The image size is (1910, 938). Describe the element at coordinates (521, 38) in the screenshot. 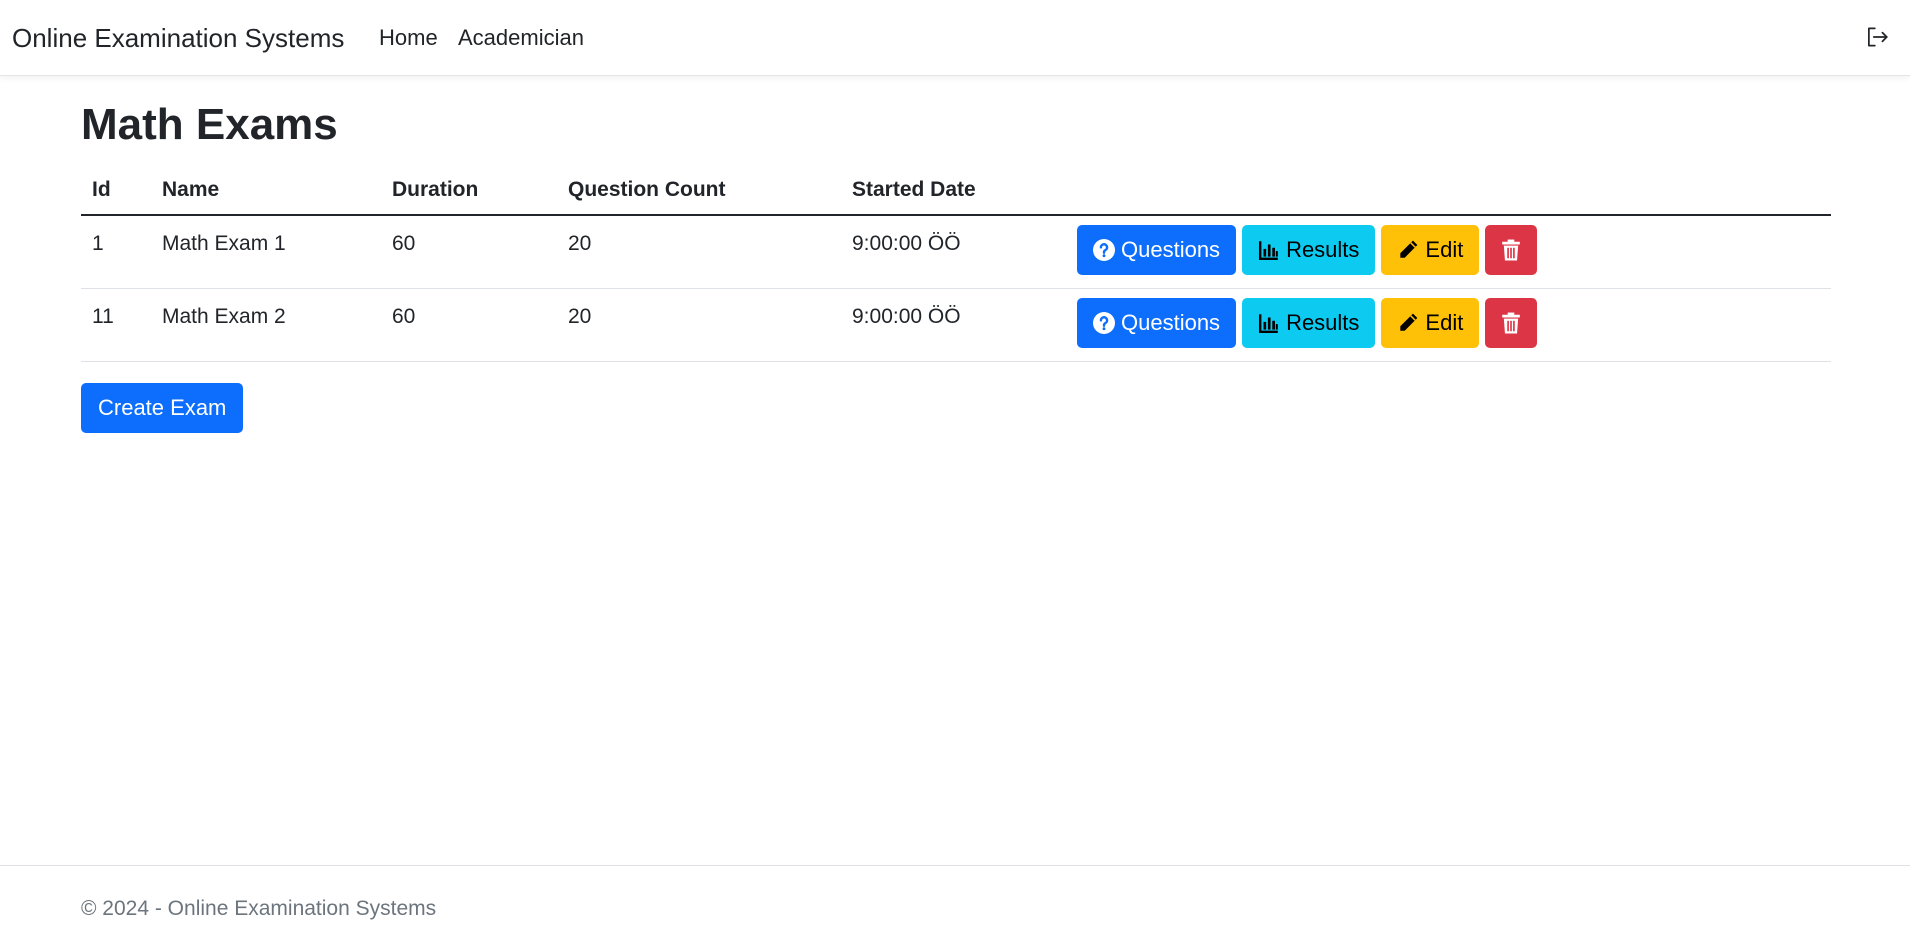

I see `nav-academician-link: Academician` at that location.